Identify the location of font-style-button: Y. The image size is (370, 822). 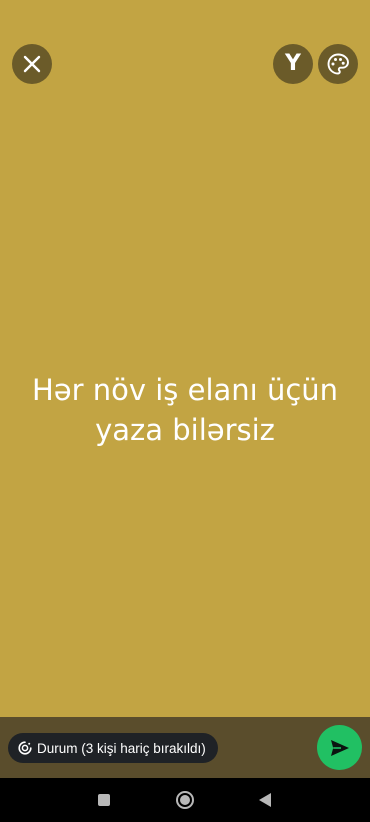
(293, 64).